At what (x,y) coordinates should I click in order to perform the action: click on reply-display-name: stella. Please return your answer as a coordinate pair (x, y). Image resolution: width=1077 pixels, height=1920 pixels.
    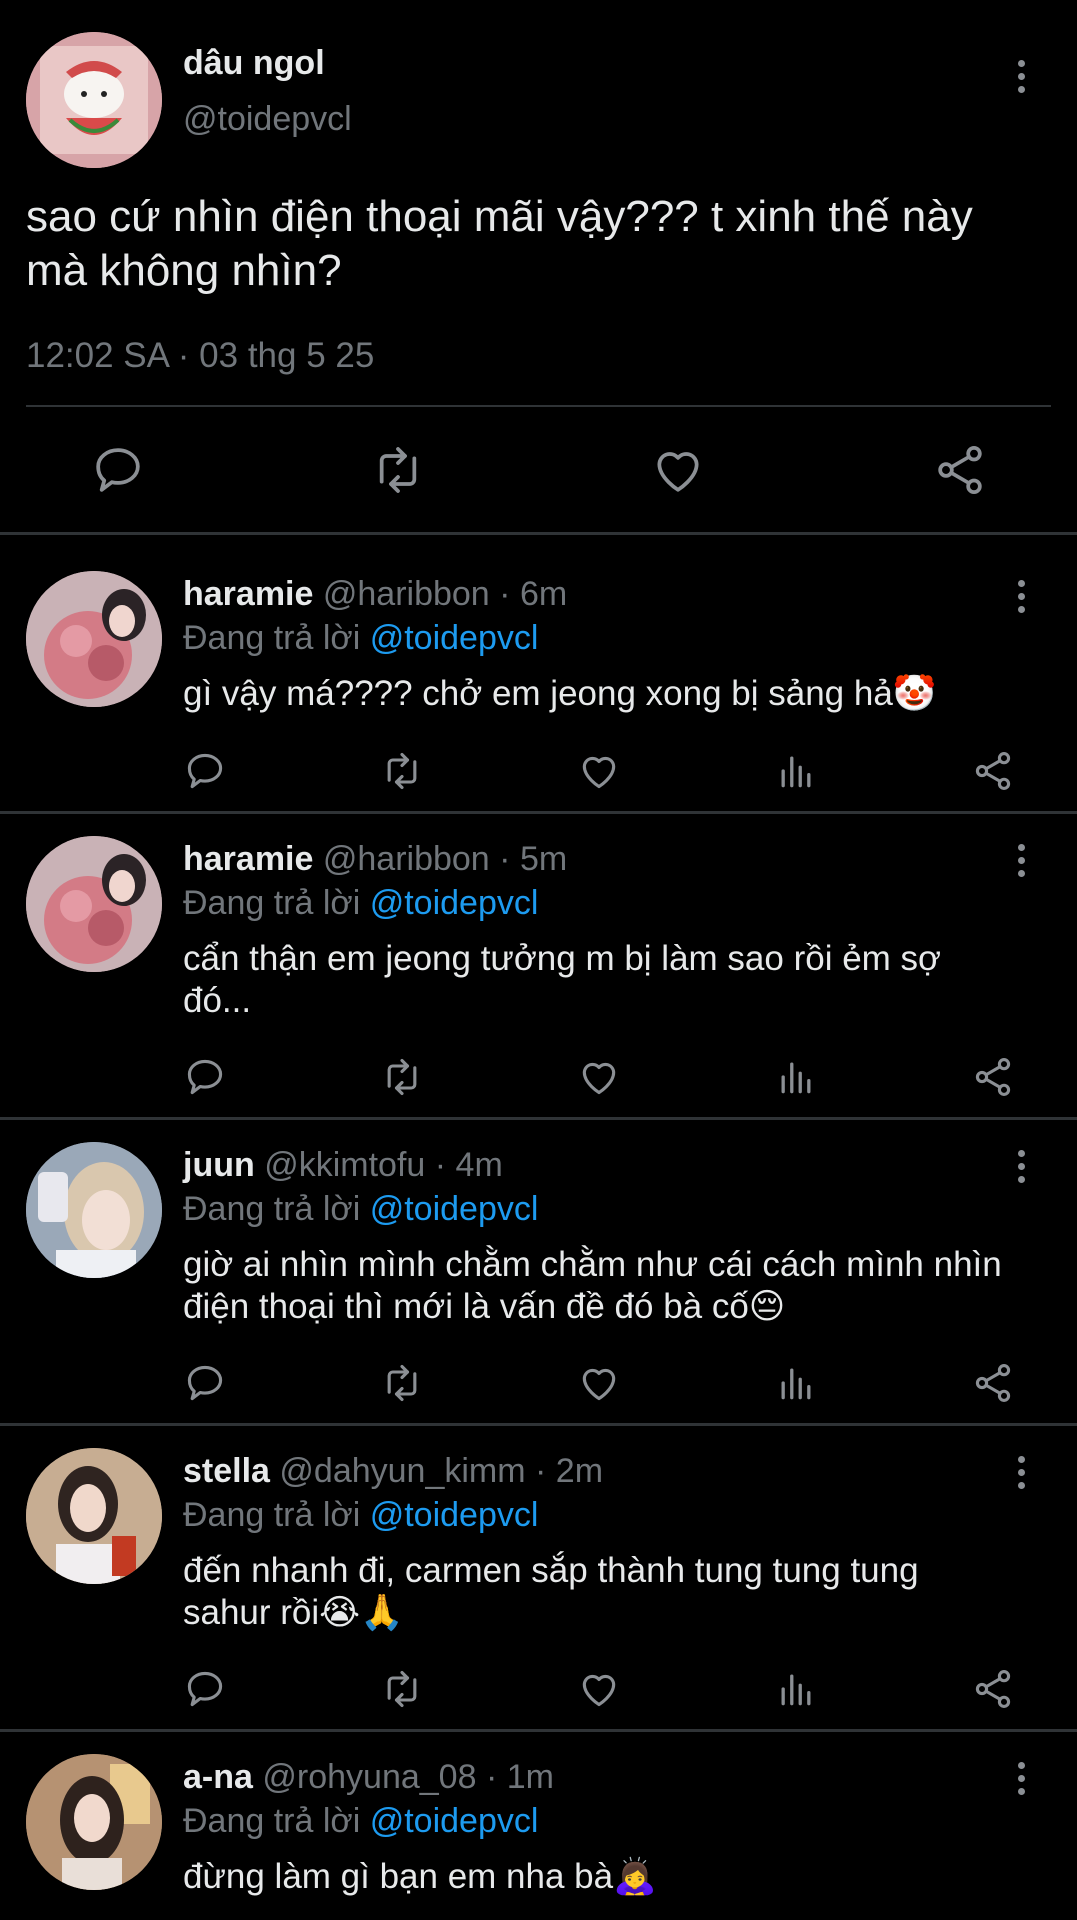
    Looking at the image, I should click on (226, 1471).